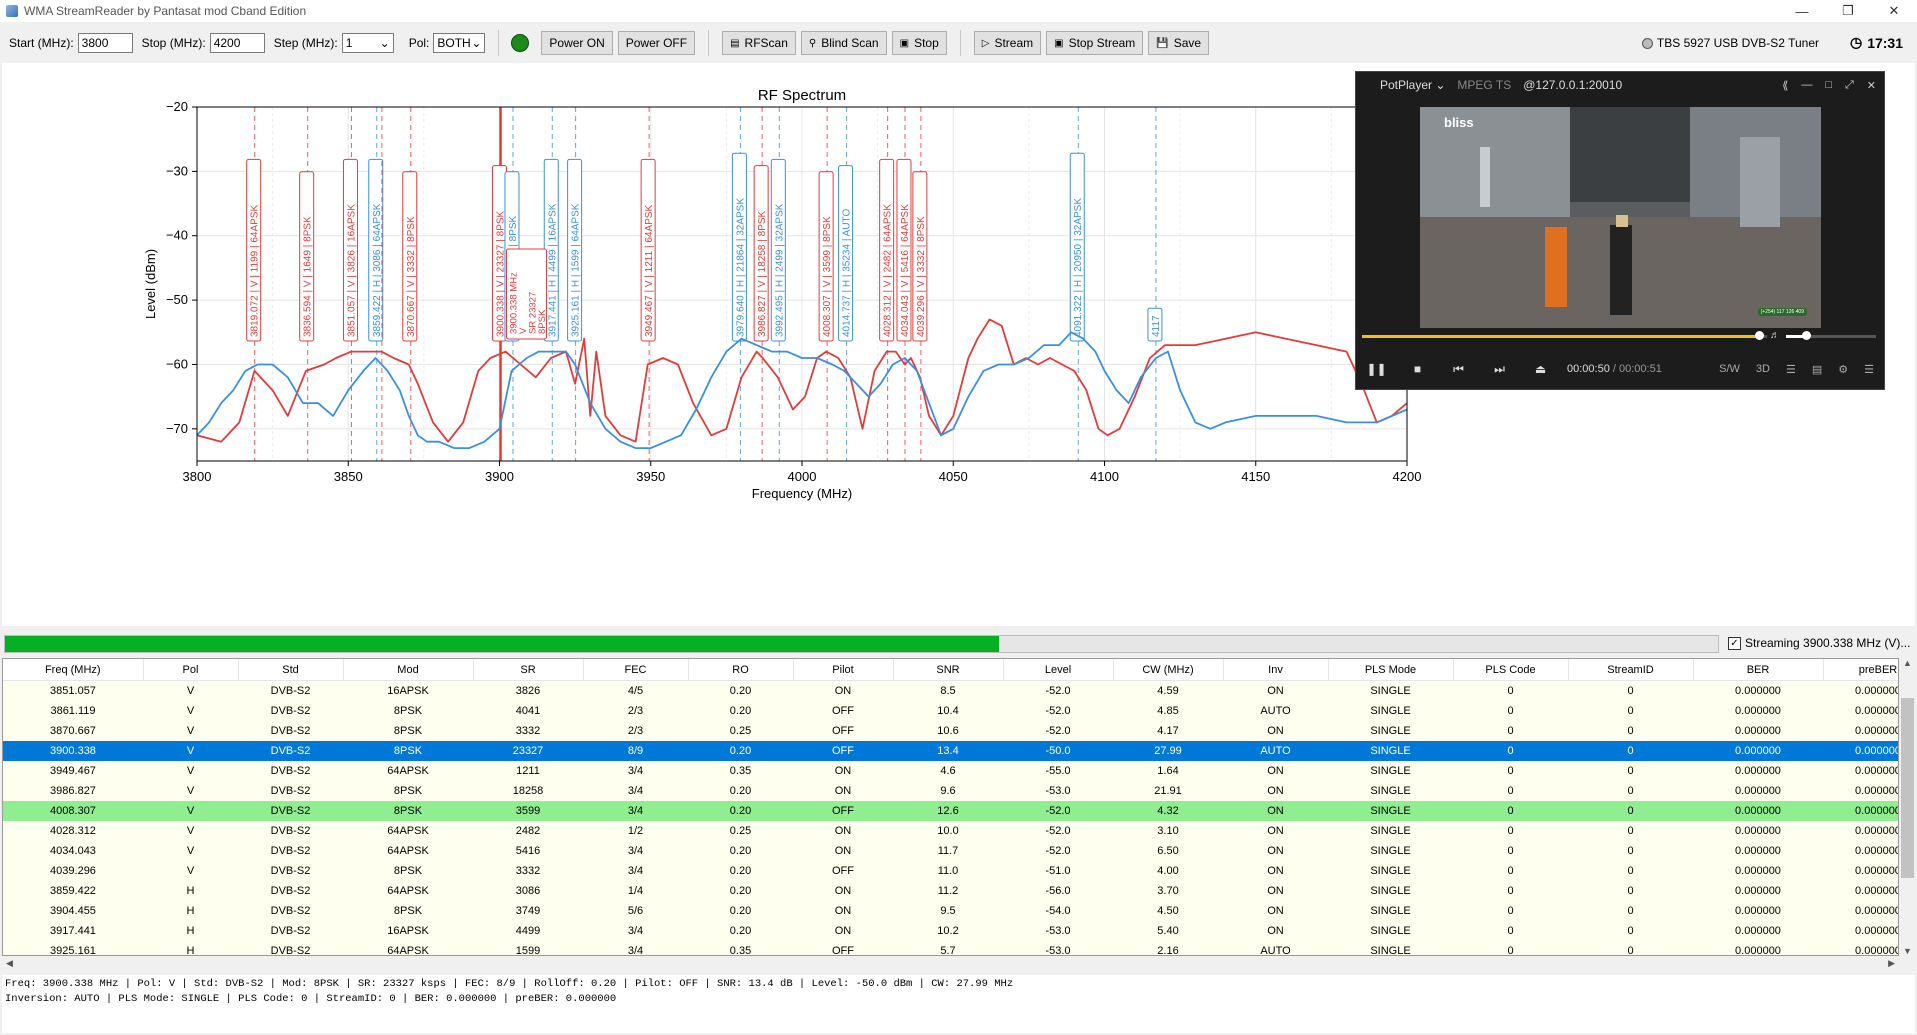 The height and width of the screenshot is (1035, 1917). What do you see at coordinates (41, 43) in the screenshot?
I see `start-label: Start (MHz):` at bounding box center [41, 43].